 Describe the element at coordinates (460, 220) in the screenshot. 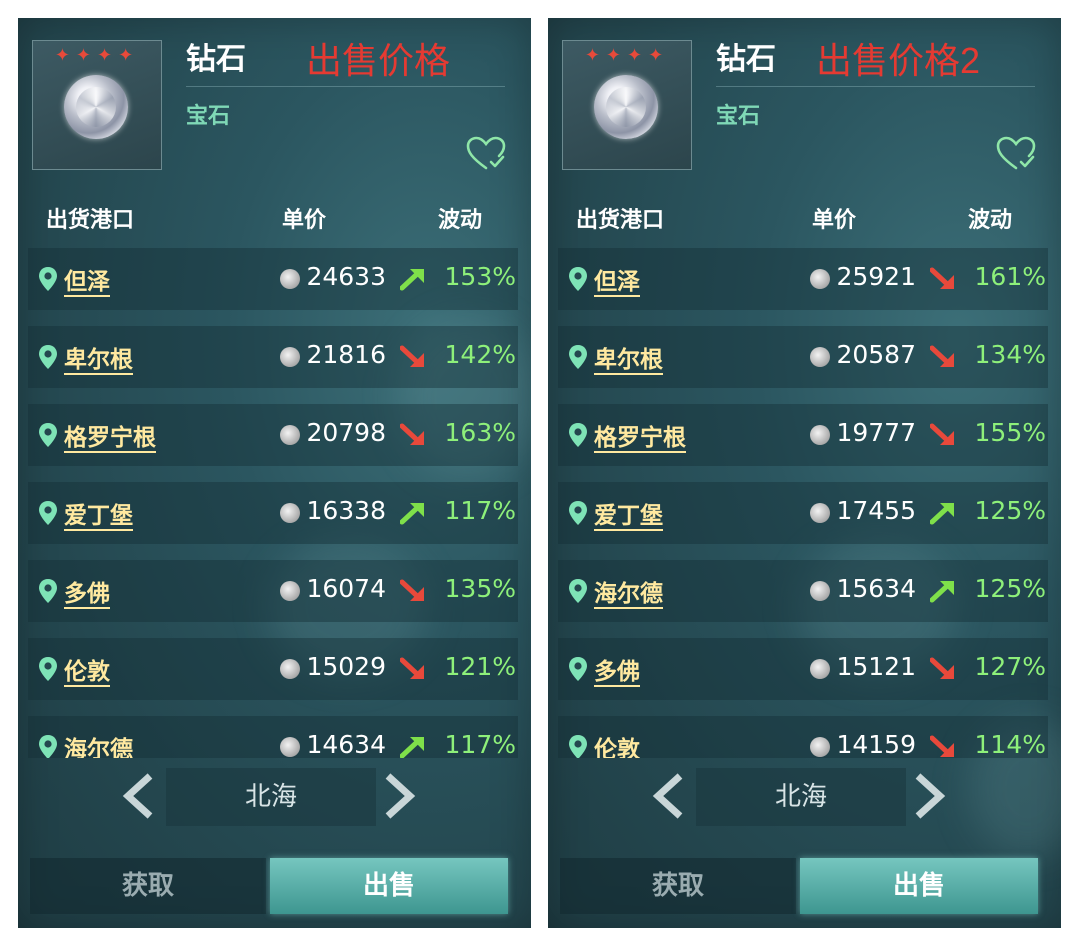

I see `header-change: 波动` at that location.